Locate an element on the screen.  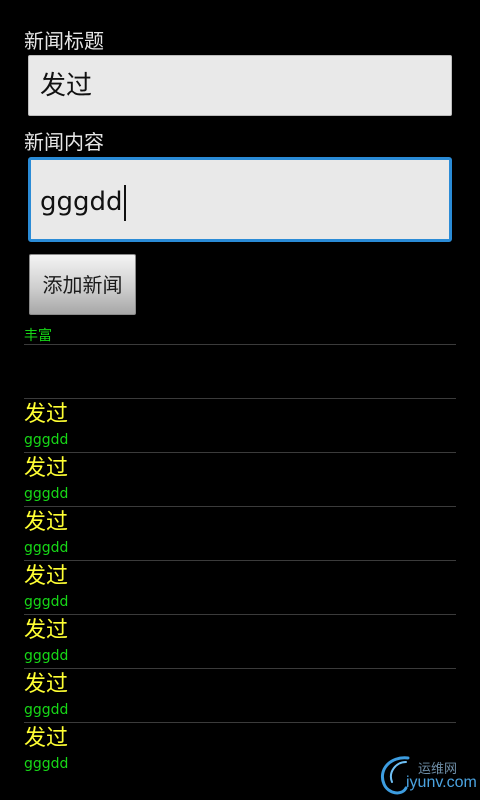
add-news-button: 添加新闻 is located at coordinates (82, 284).